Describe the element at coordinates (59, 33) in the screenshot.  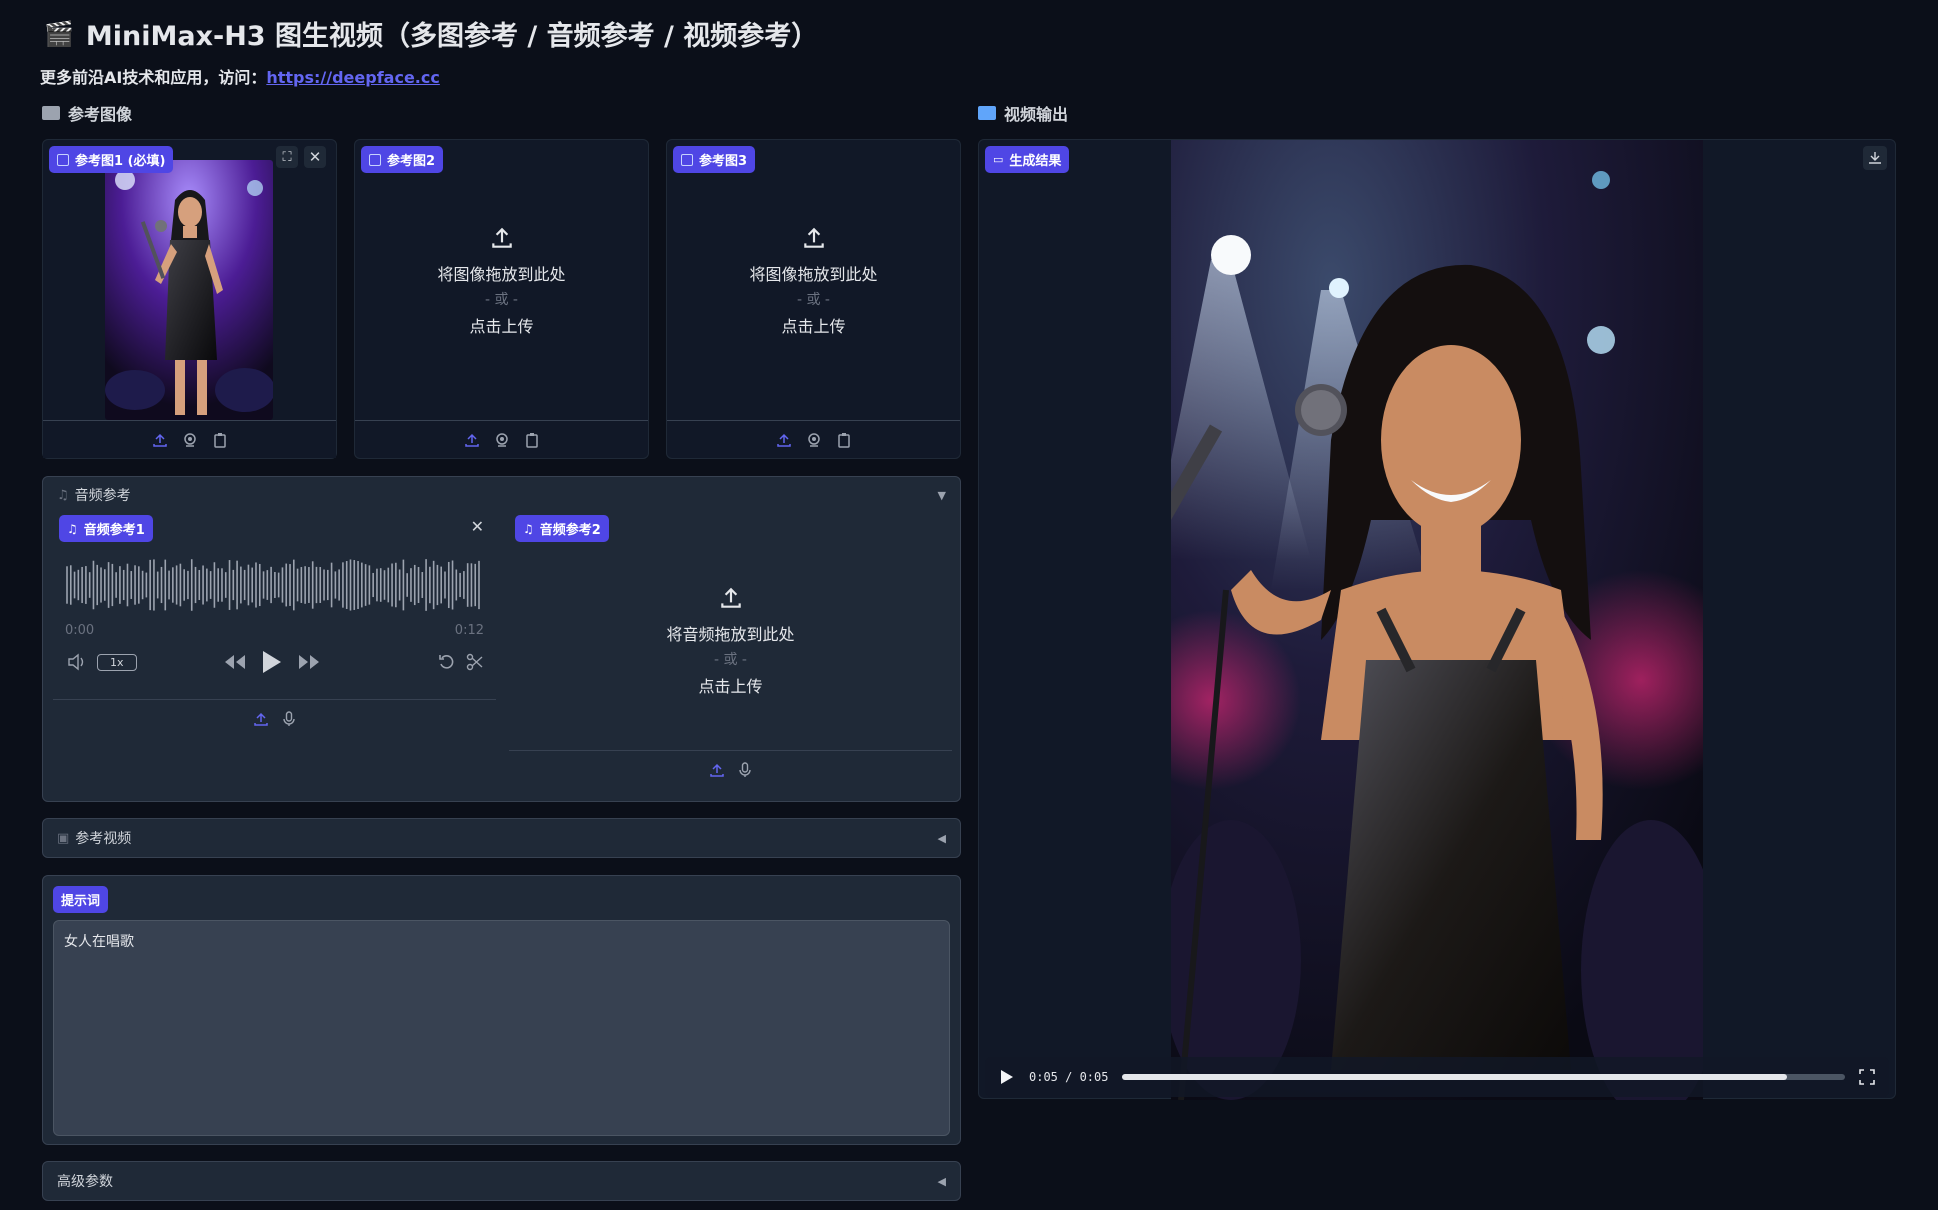
I see `clapper-icon: 🎬` at that location.